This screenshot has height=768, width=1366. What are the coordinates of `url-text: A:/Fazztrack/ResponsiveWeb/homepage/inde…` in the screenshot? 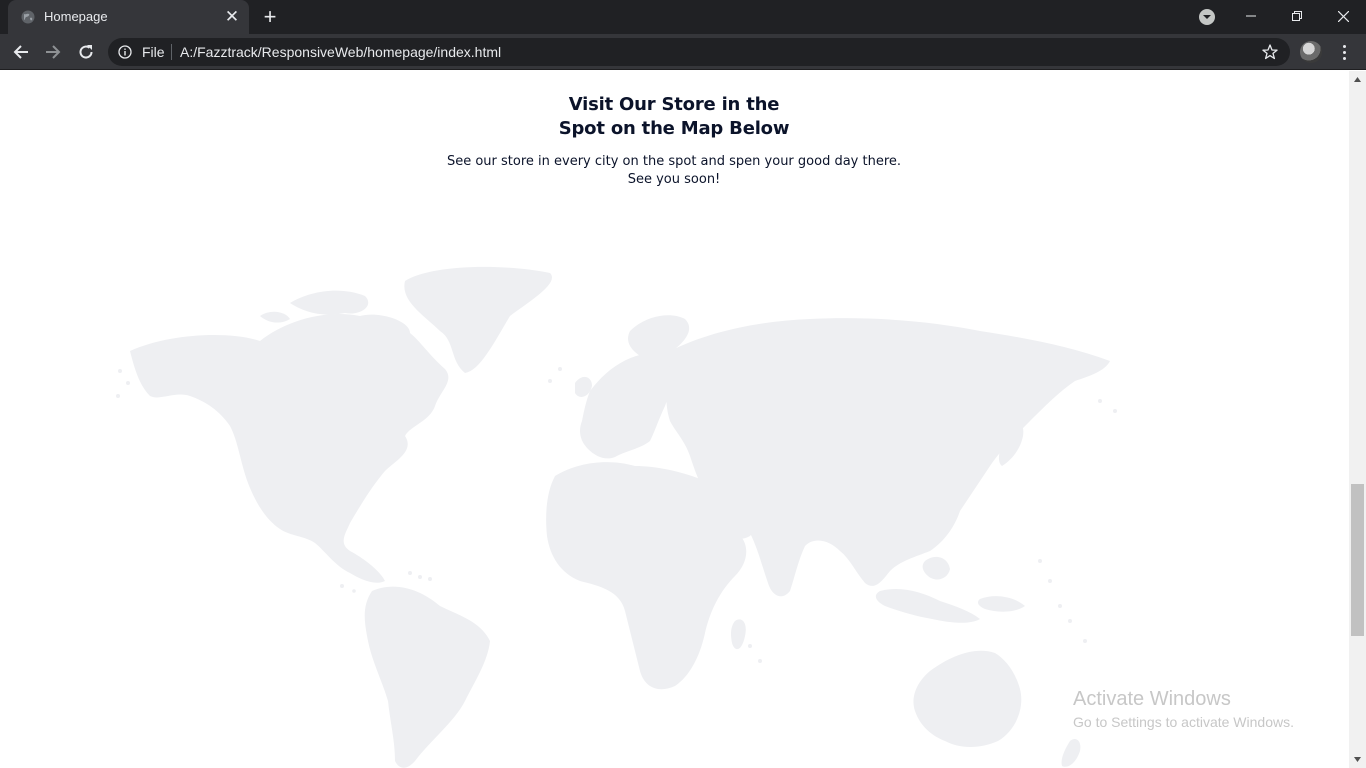 It's located at (340, 52).